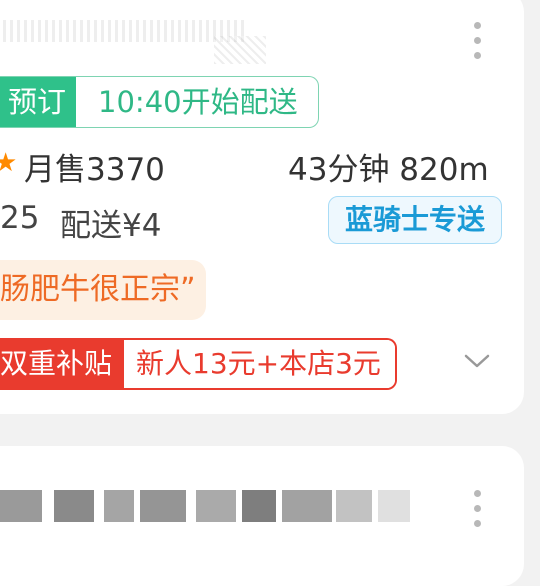 The width and height of the screenshot is (540, 586). Describe the element at coordinates (20, 218) in the screenshot. I see `min-order-amount: 25` at that location.